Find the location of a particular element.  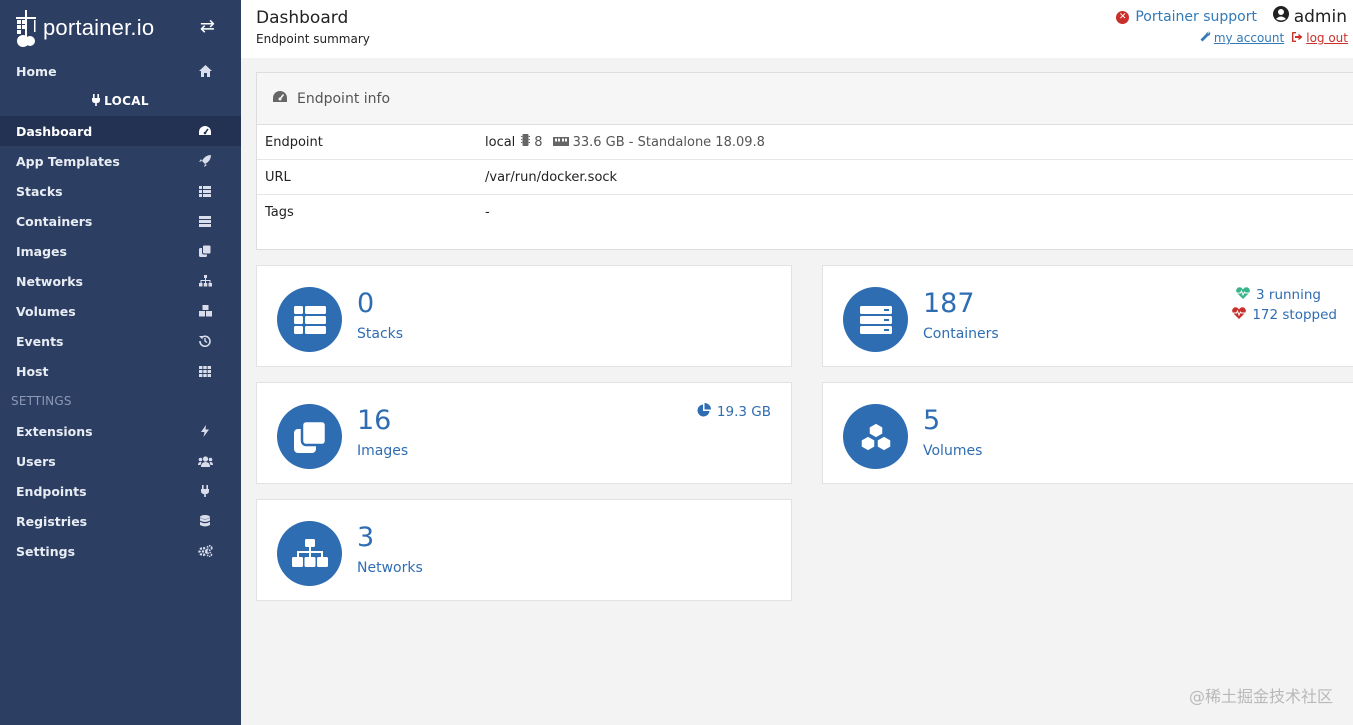

users-icon is located at coordinates (205, 461).